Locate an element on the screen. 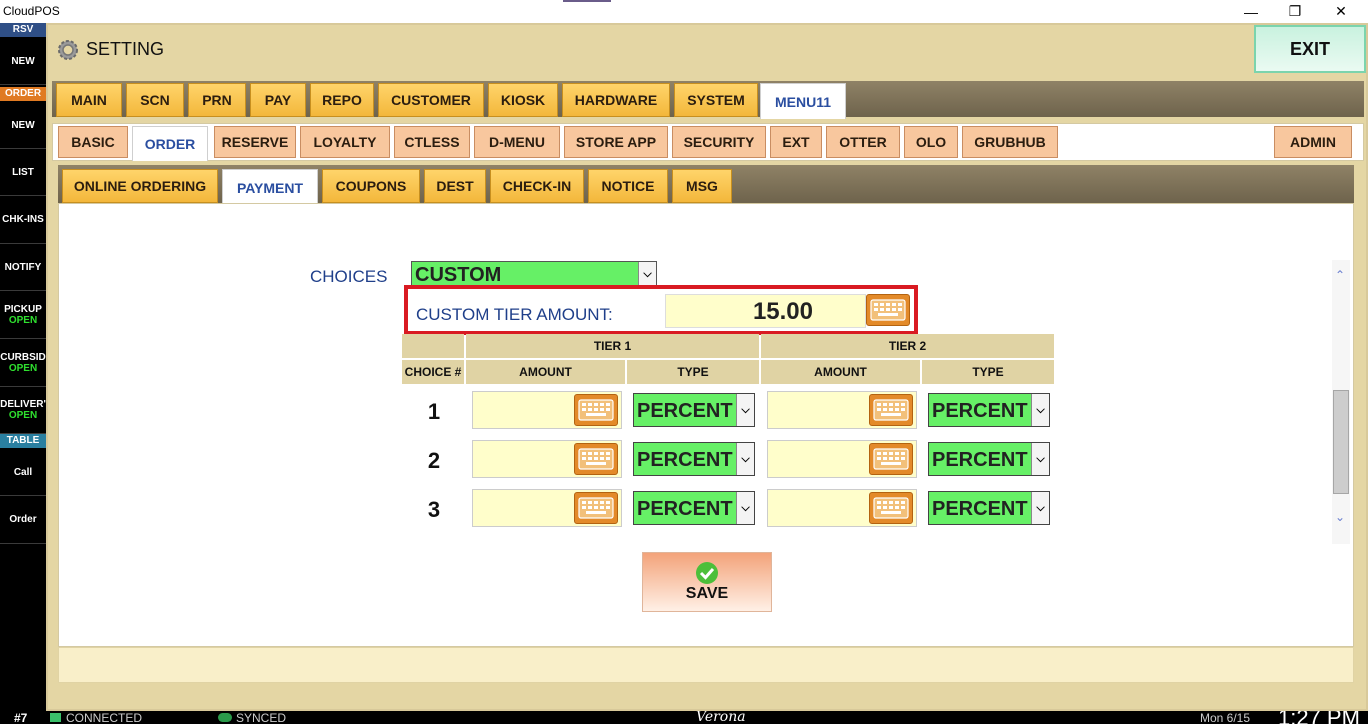  connected-status: CONNECTED is located at coordinates (104, 717).